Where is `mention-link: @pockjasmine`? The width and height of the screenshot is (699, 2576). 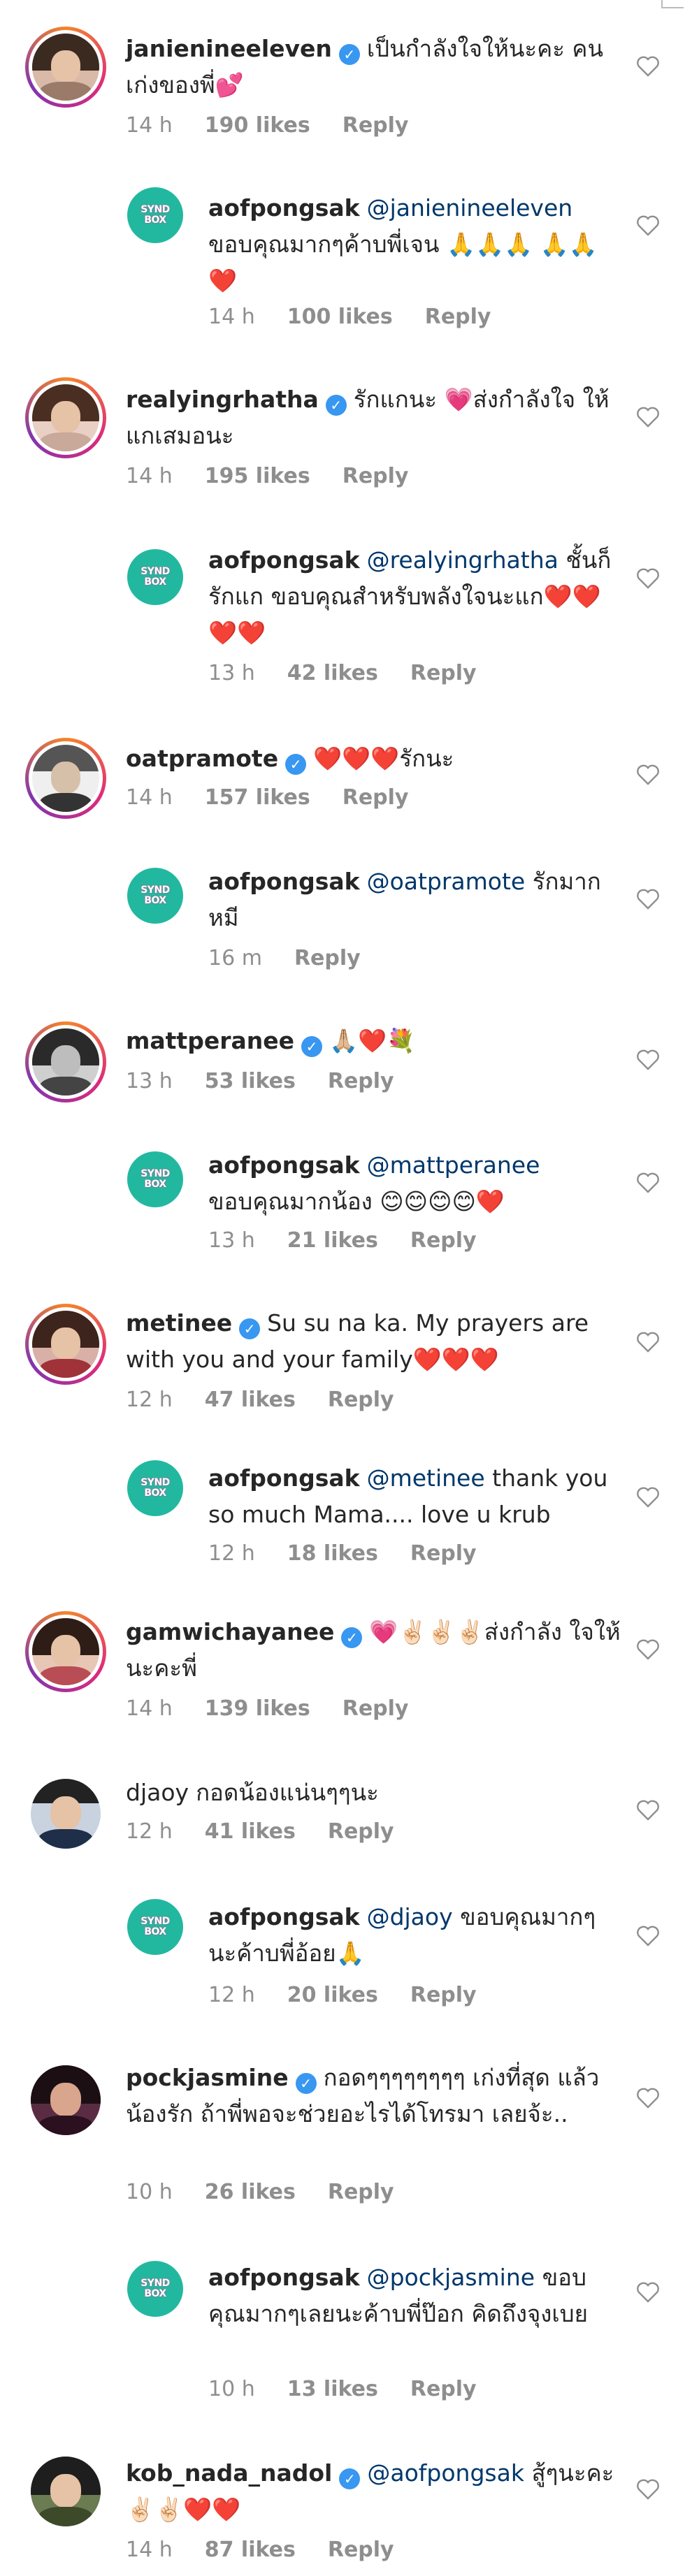 mention-link: @pockjasmine is located at coordinates (451, 2277).